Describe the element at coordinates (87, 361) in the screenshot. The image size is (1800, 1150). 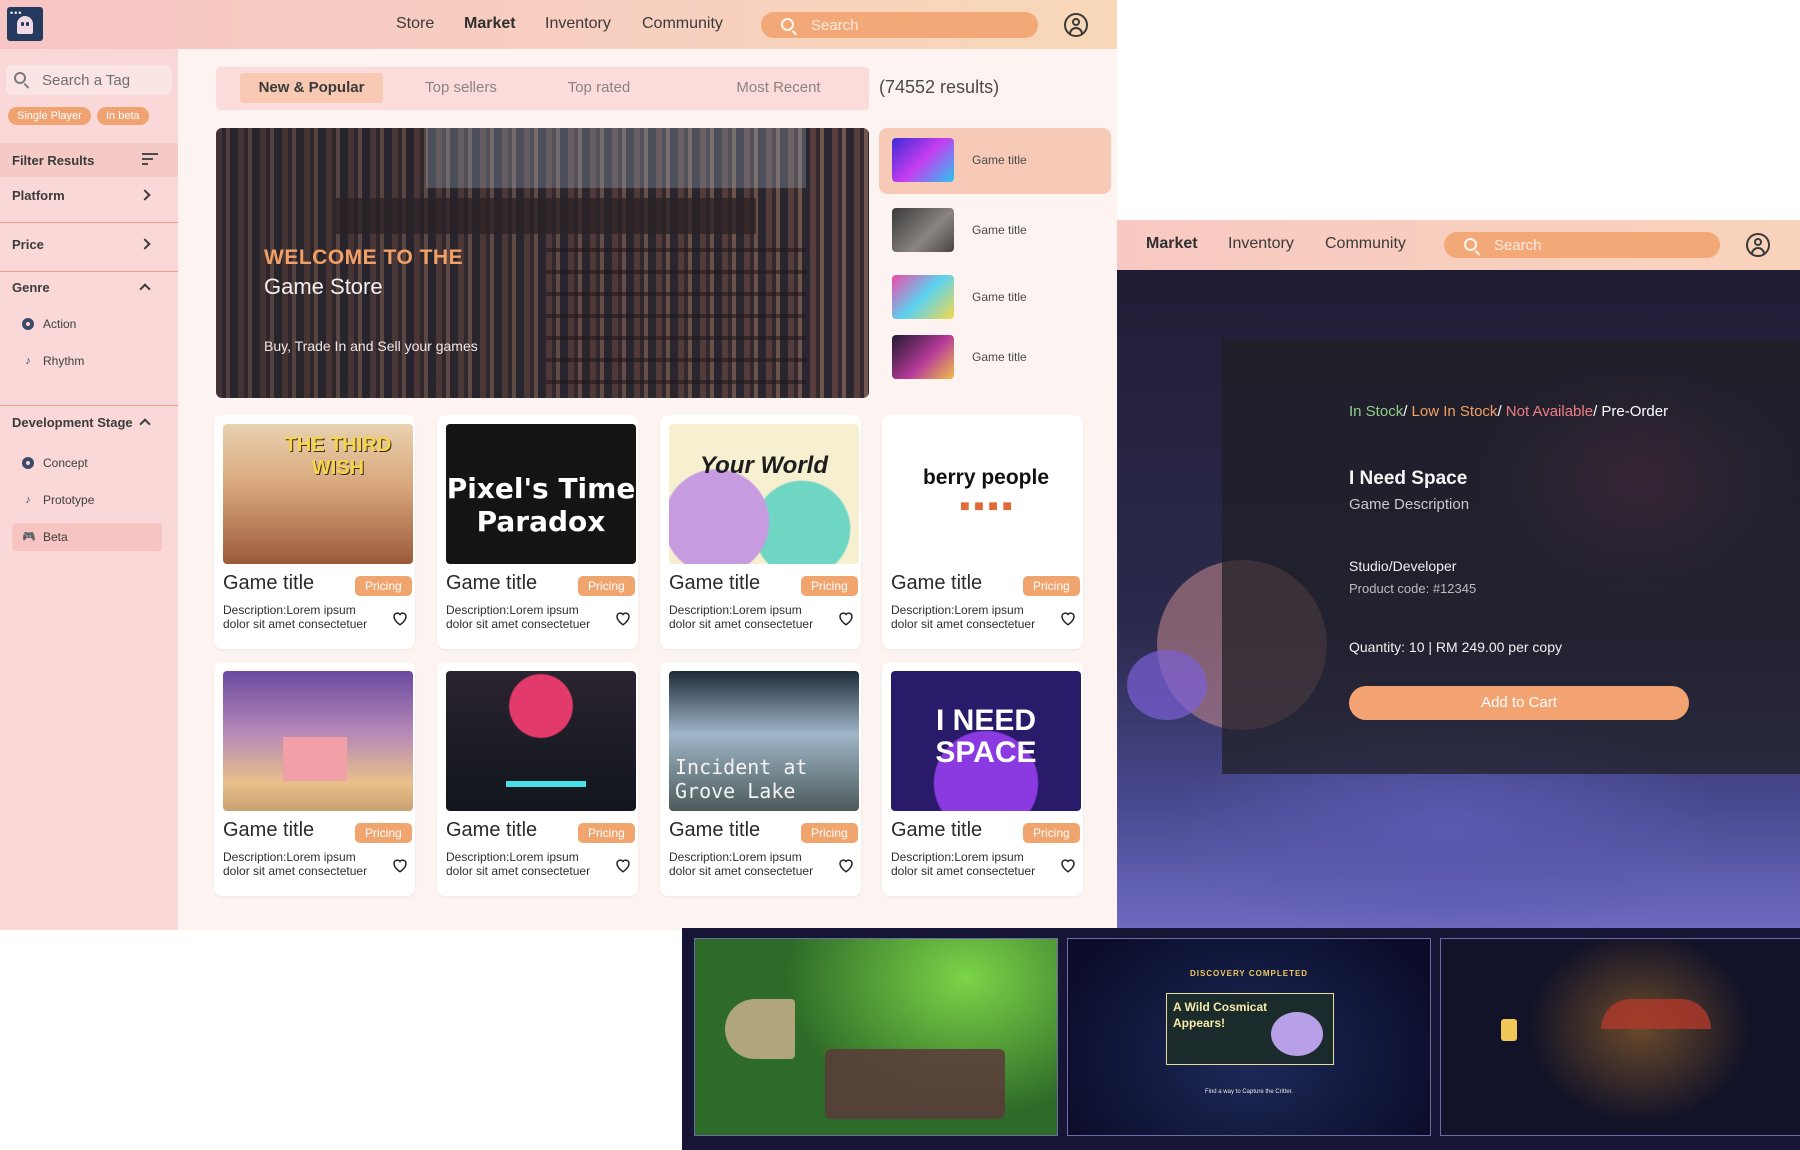
I see `genre-item-rhythm: ♪ Rhythm` at that location.